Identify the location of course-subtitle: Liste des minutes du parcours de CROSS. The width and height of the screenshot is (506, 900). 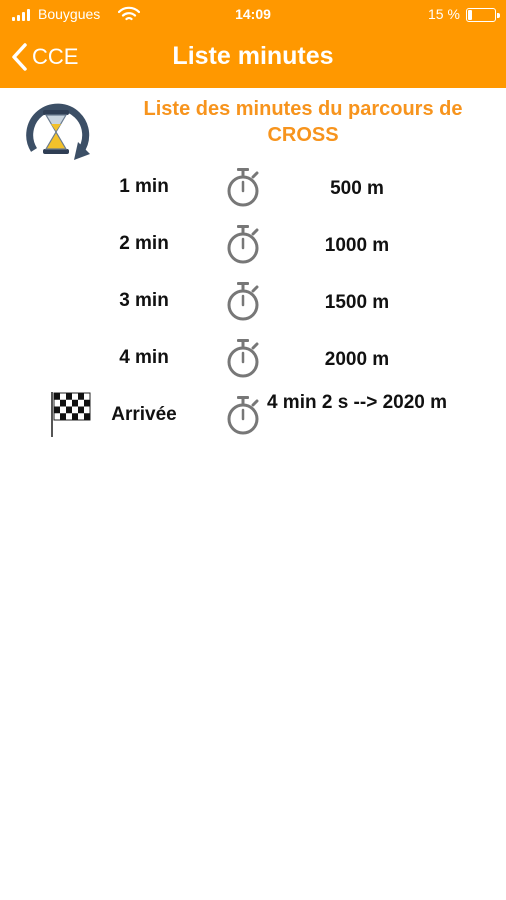
(303, 122).